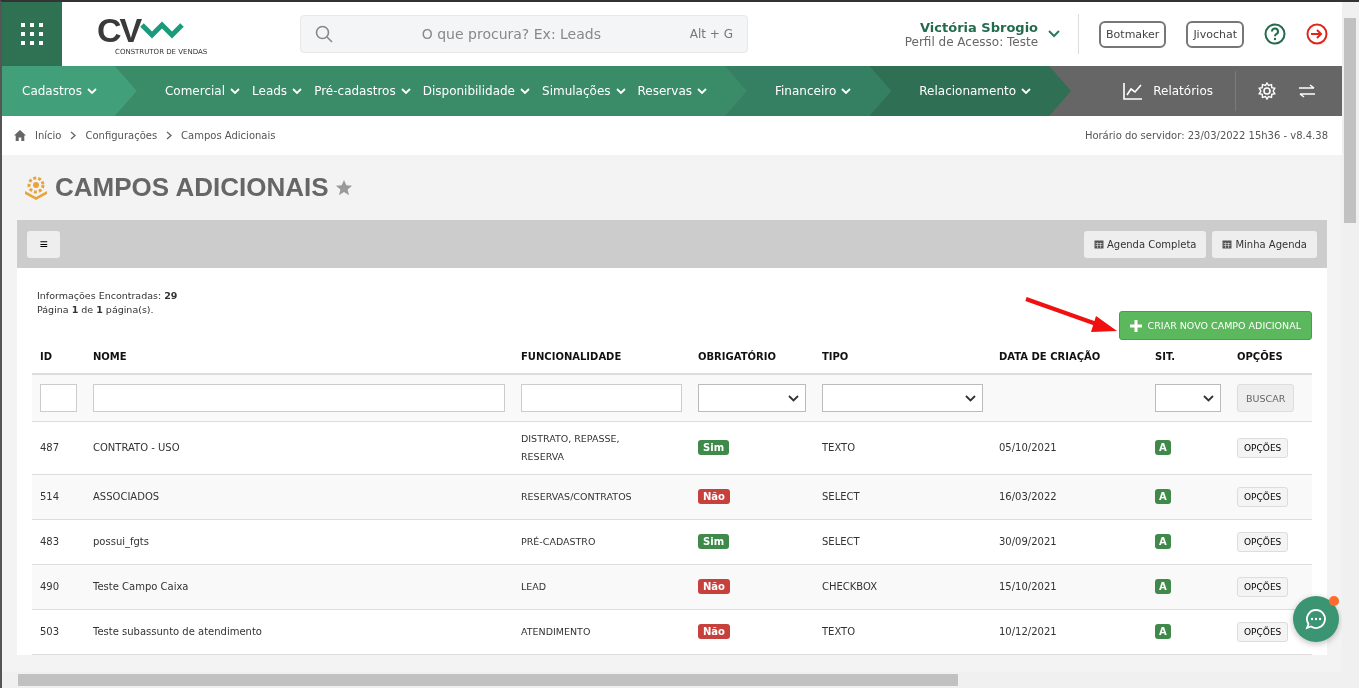 The width and height of the screenshot is (1359, 688). What do you see at coordinates (1168, 91) in the screenshot?
I see `reports-link: Relatórios` at bounding box center [1168, 91].